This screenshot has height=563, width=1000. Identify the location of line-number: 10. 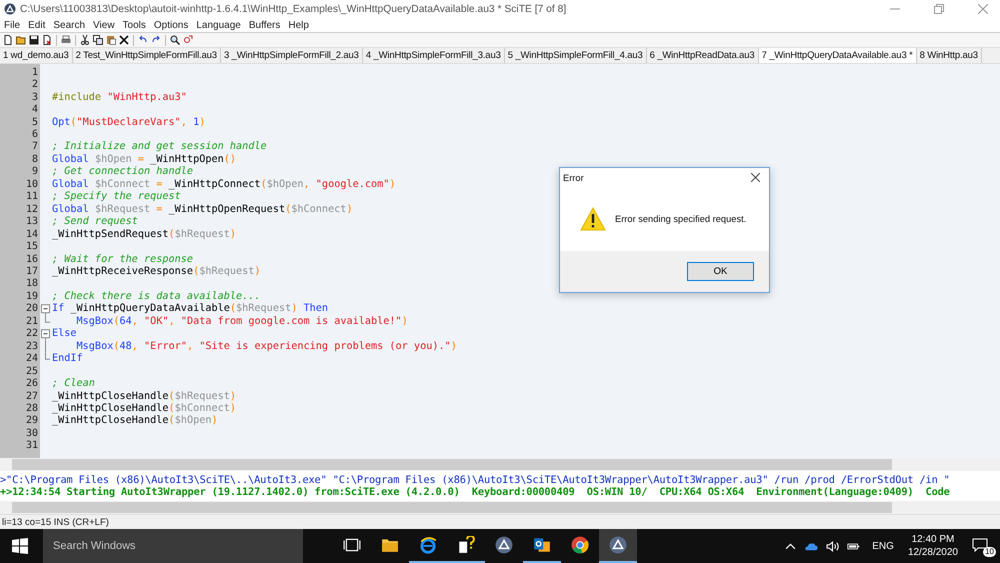
(31, 184).